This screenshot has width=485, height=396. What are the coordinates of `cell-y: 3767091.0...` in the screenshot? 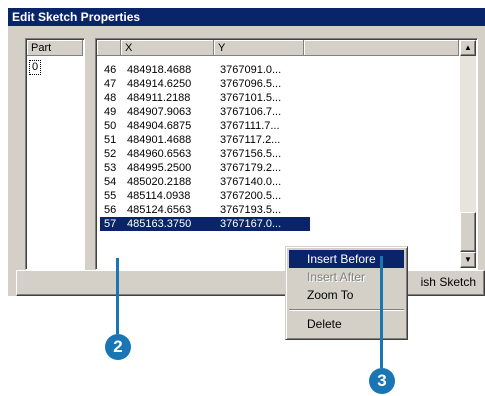 It's located at (251, 70).